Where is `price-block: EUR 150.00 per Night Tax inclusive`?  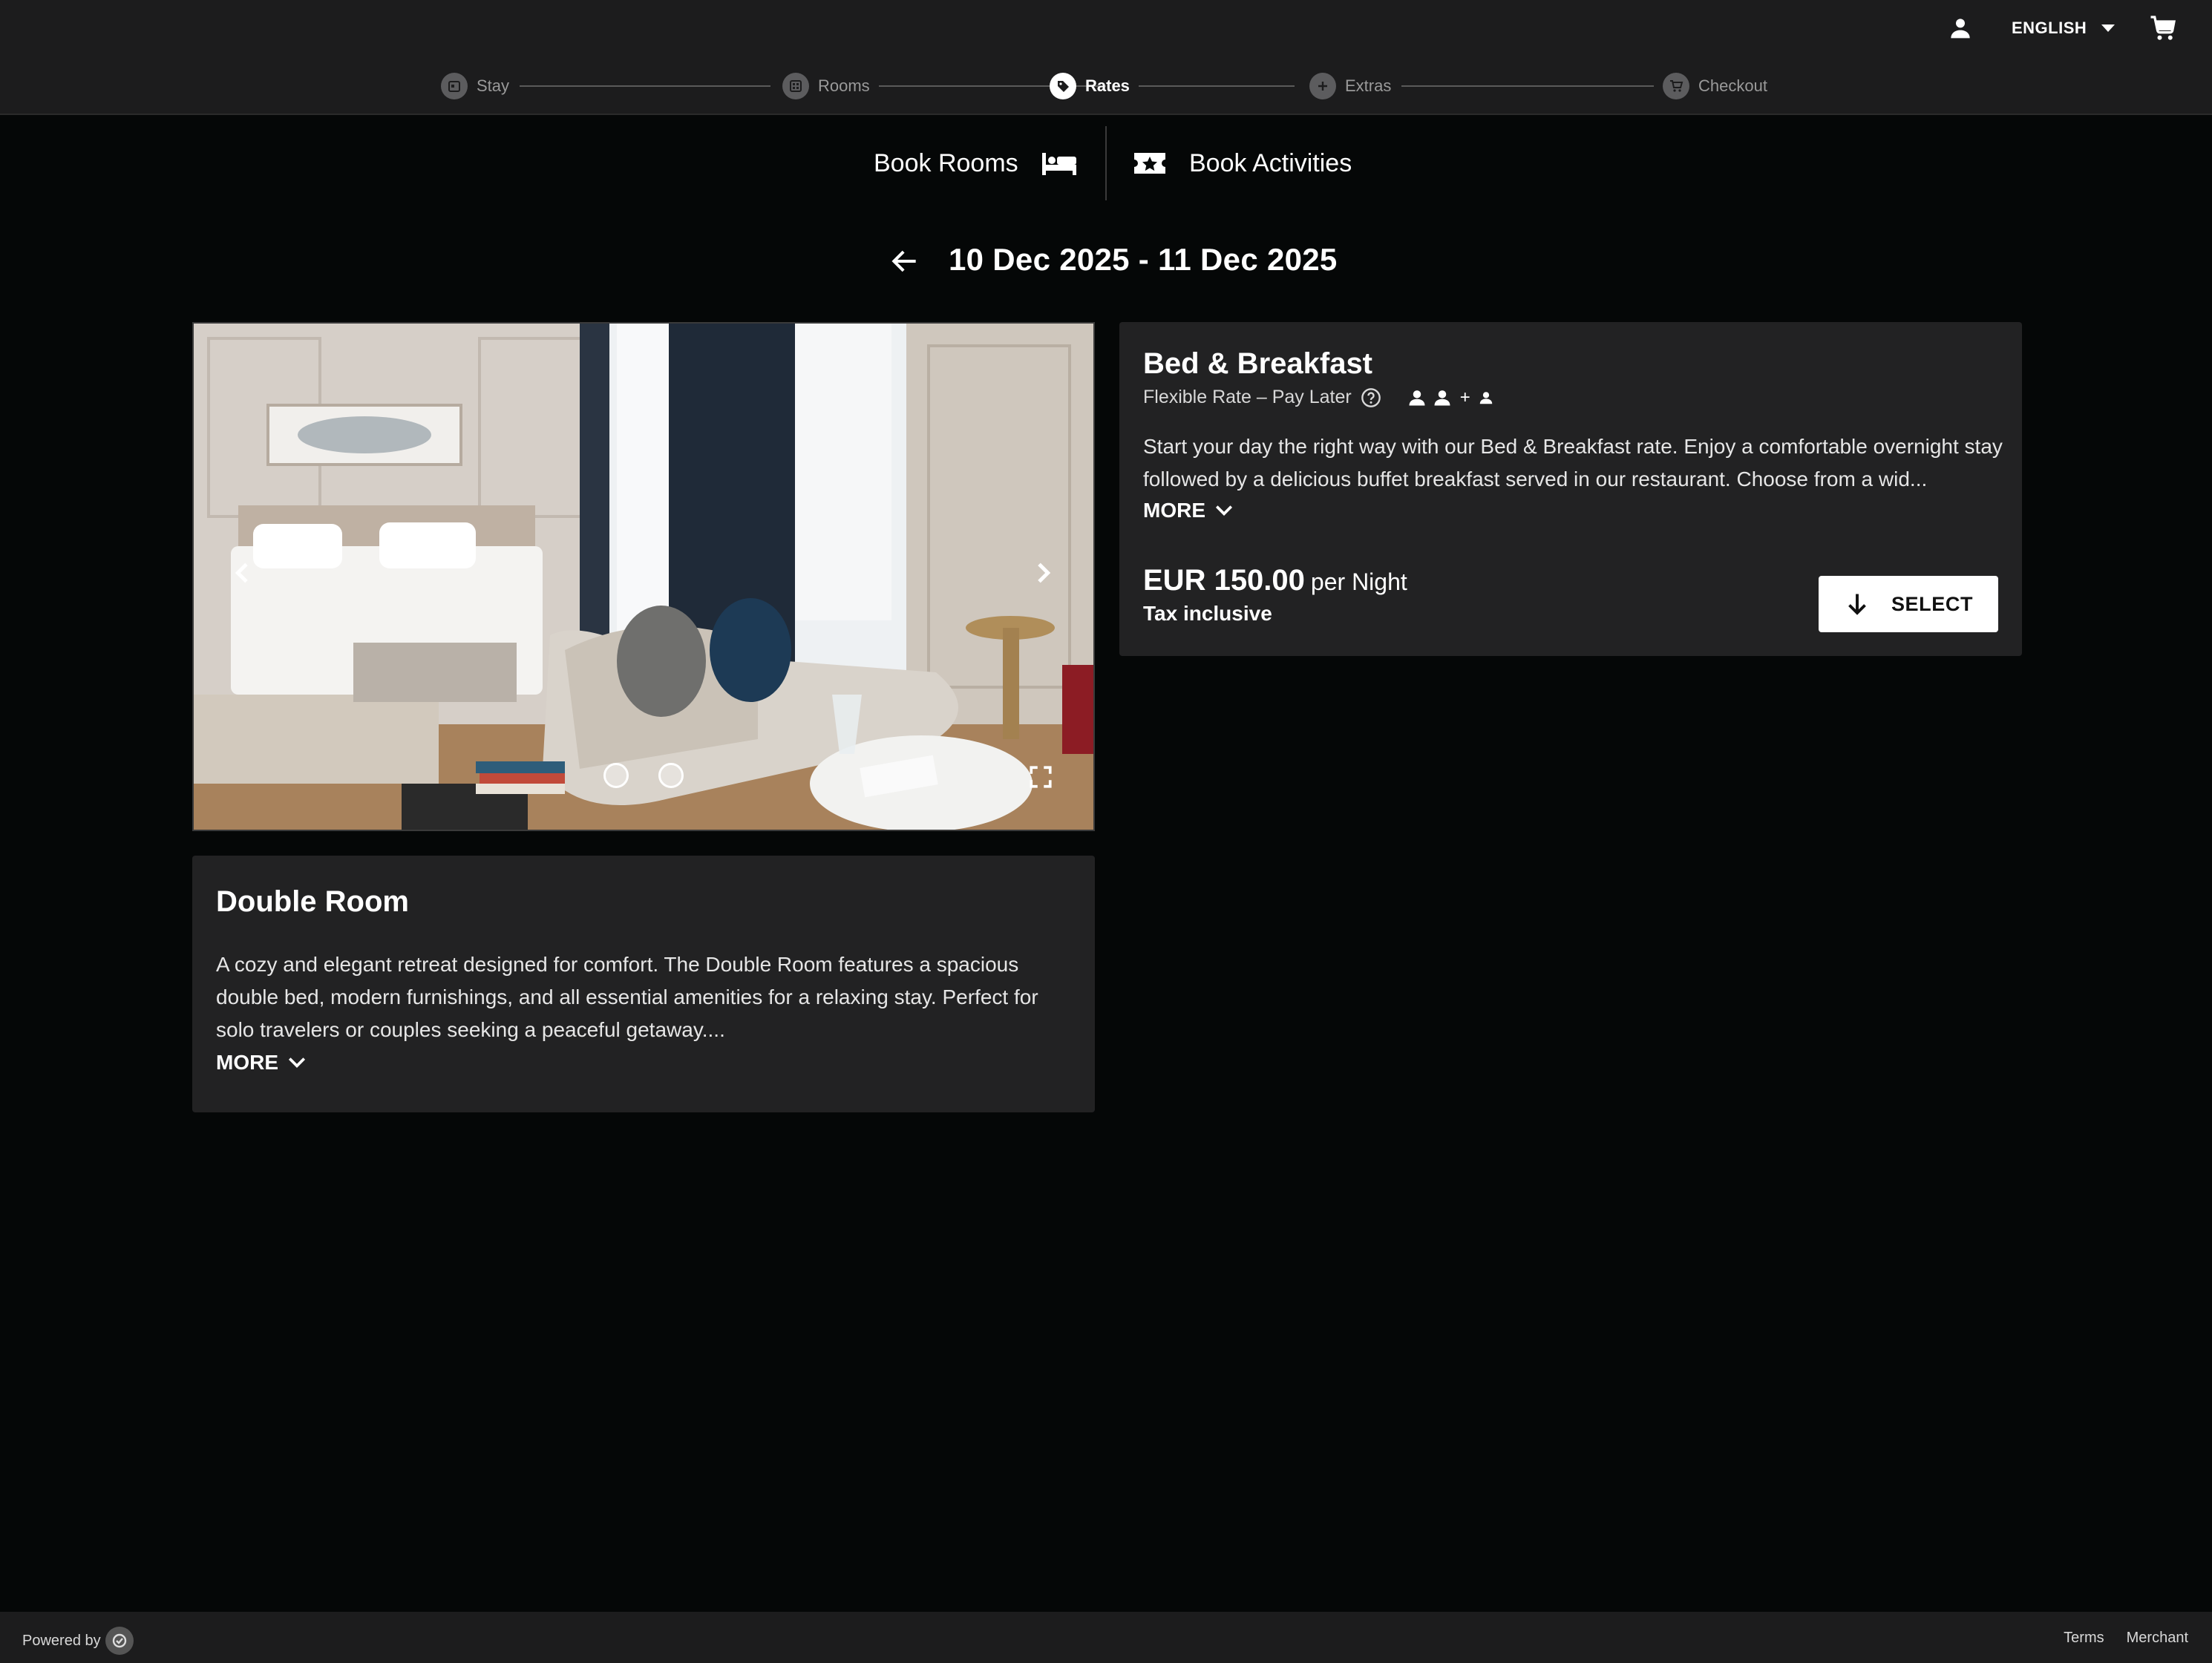
price-block: EUR 150.00 per Night Tax inclusive is located at coordinates (1275, 595).